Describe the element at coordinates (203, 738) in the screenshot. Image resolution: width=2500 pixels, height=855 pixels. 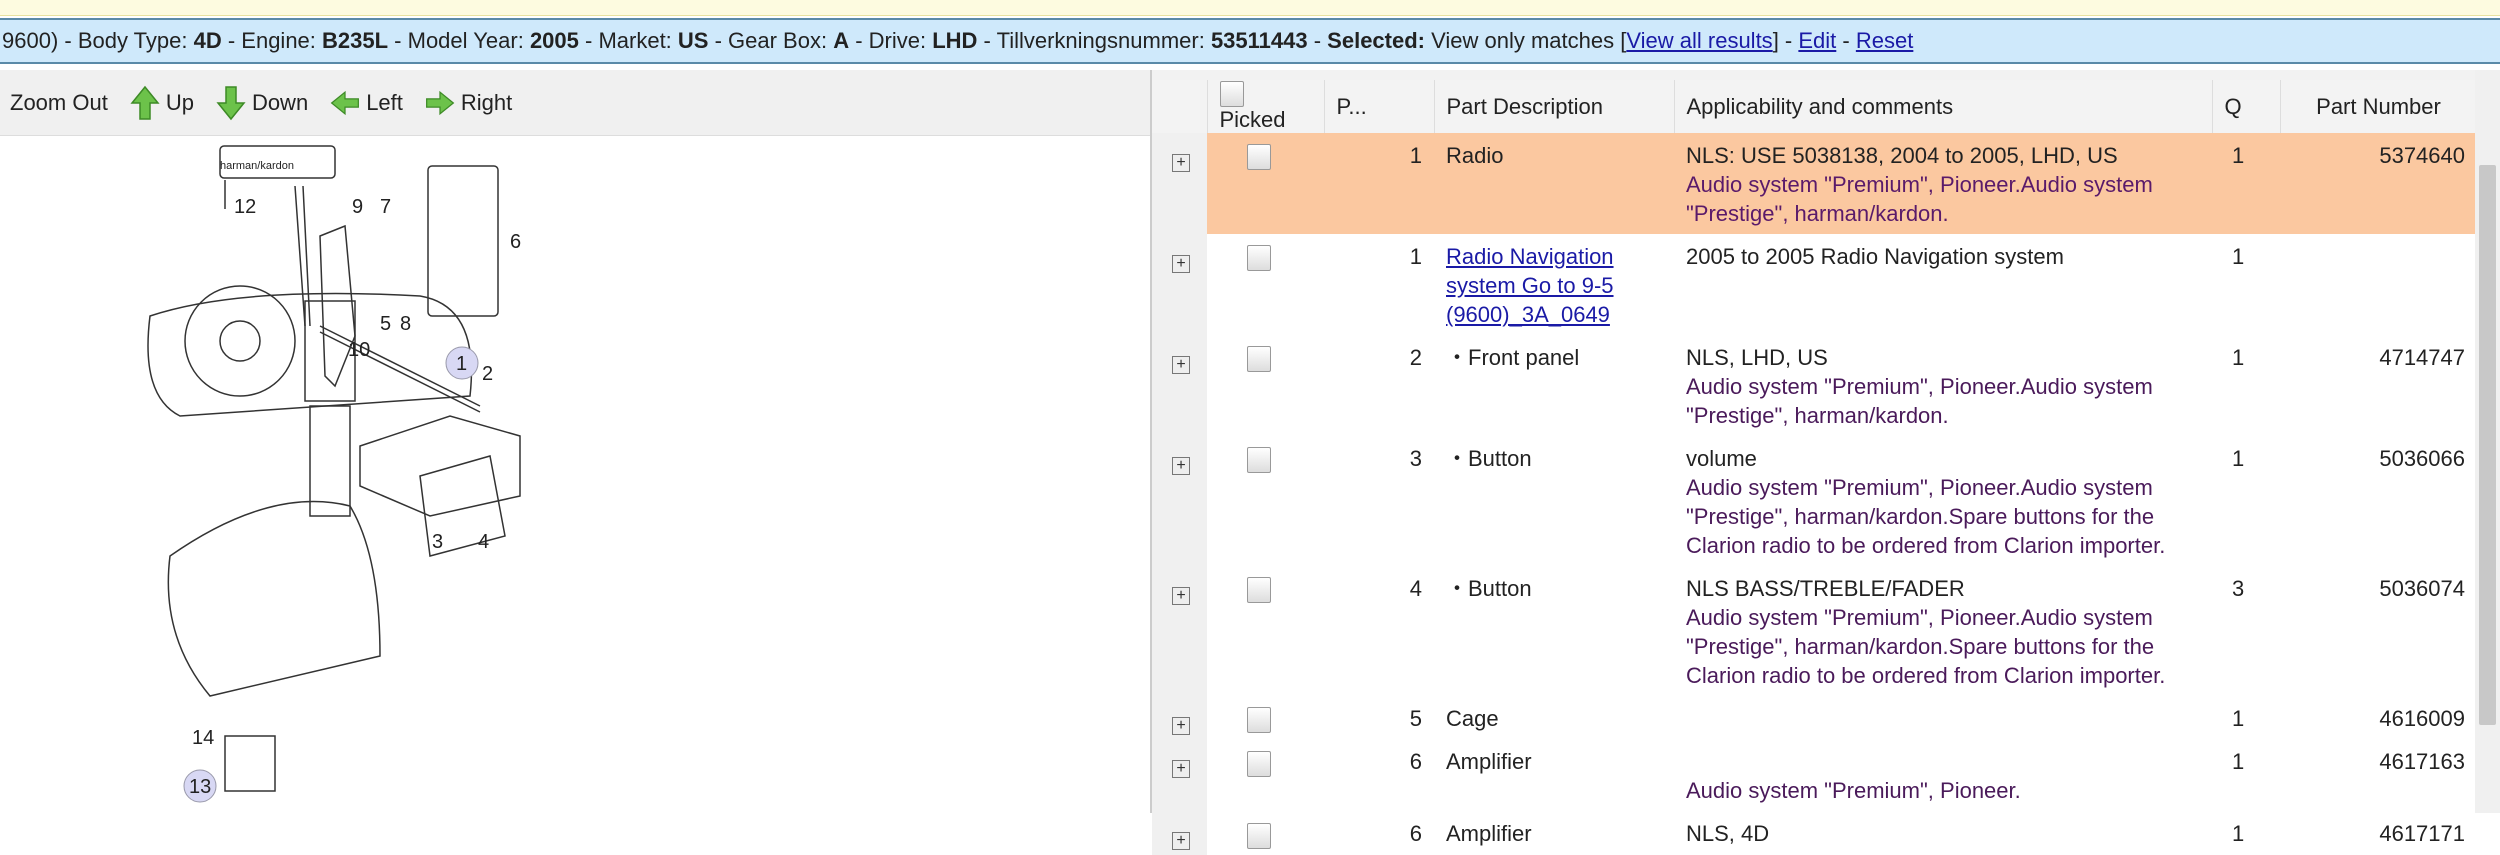
I see `callout-14: 14` at that location.